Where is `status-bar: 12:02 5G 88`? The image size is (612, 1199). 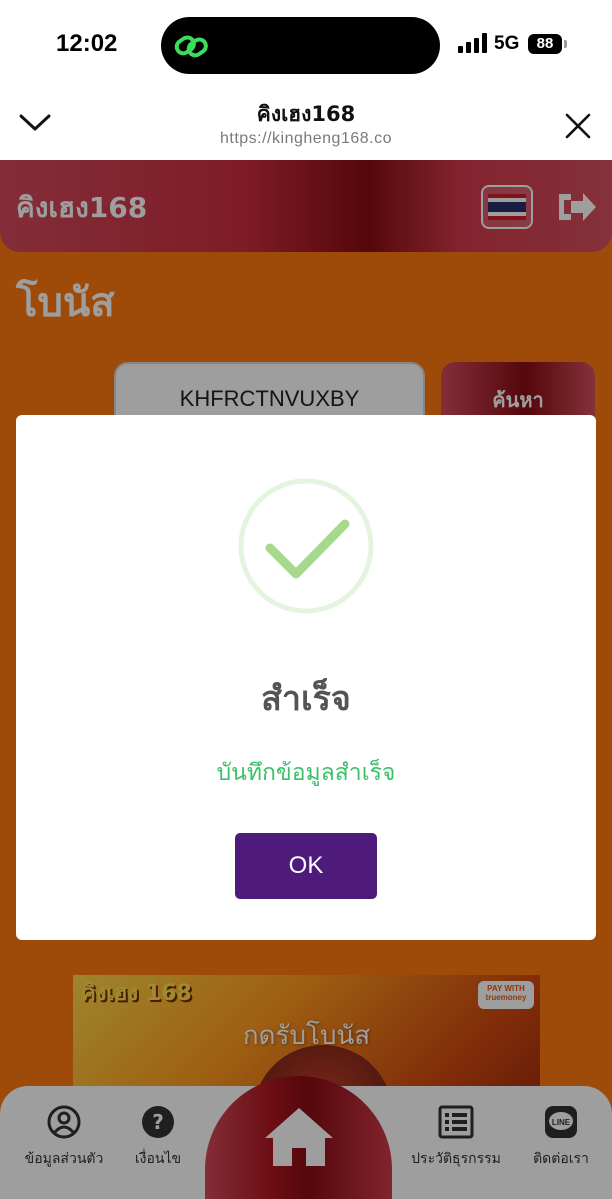
status-bar: 12:02 5G 88 is located at coordinates (306, 45).